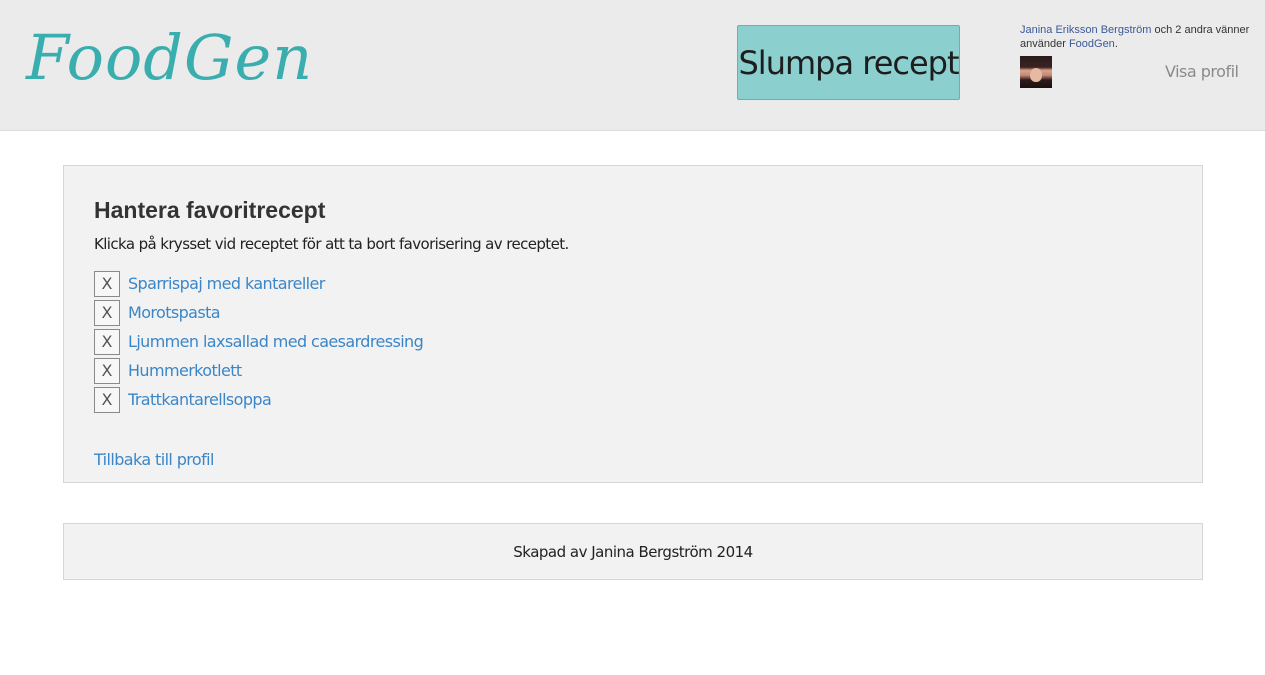 This screenshot has height=675, width=1265. What do you see at coordinates (226, 283) in the screenshot?
I see `recipe-link: Sparrispaj med kantareller` at bounding box center [226, 283].